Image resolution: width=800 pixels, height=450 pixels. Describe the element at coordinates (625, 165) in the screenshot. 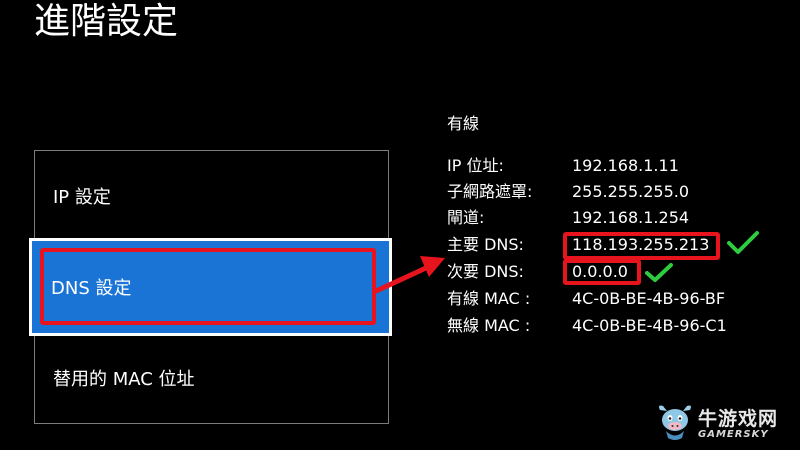

I see `info-value: 192.168.1.11` at that location.